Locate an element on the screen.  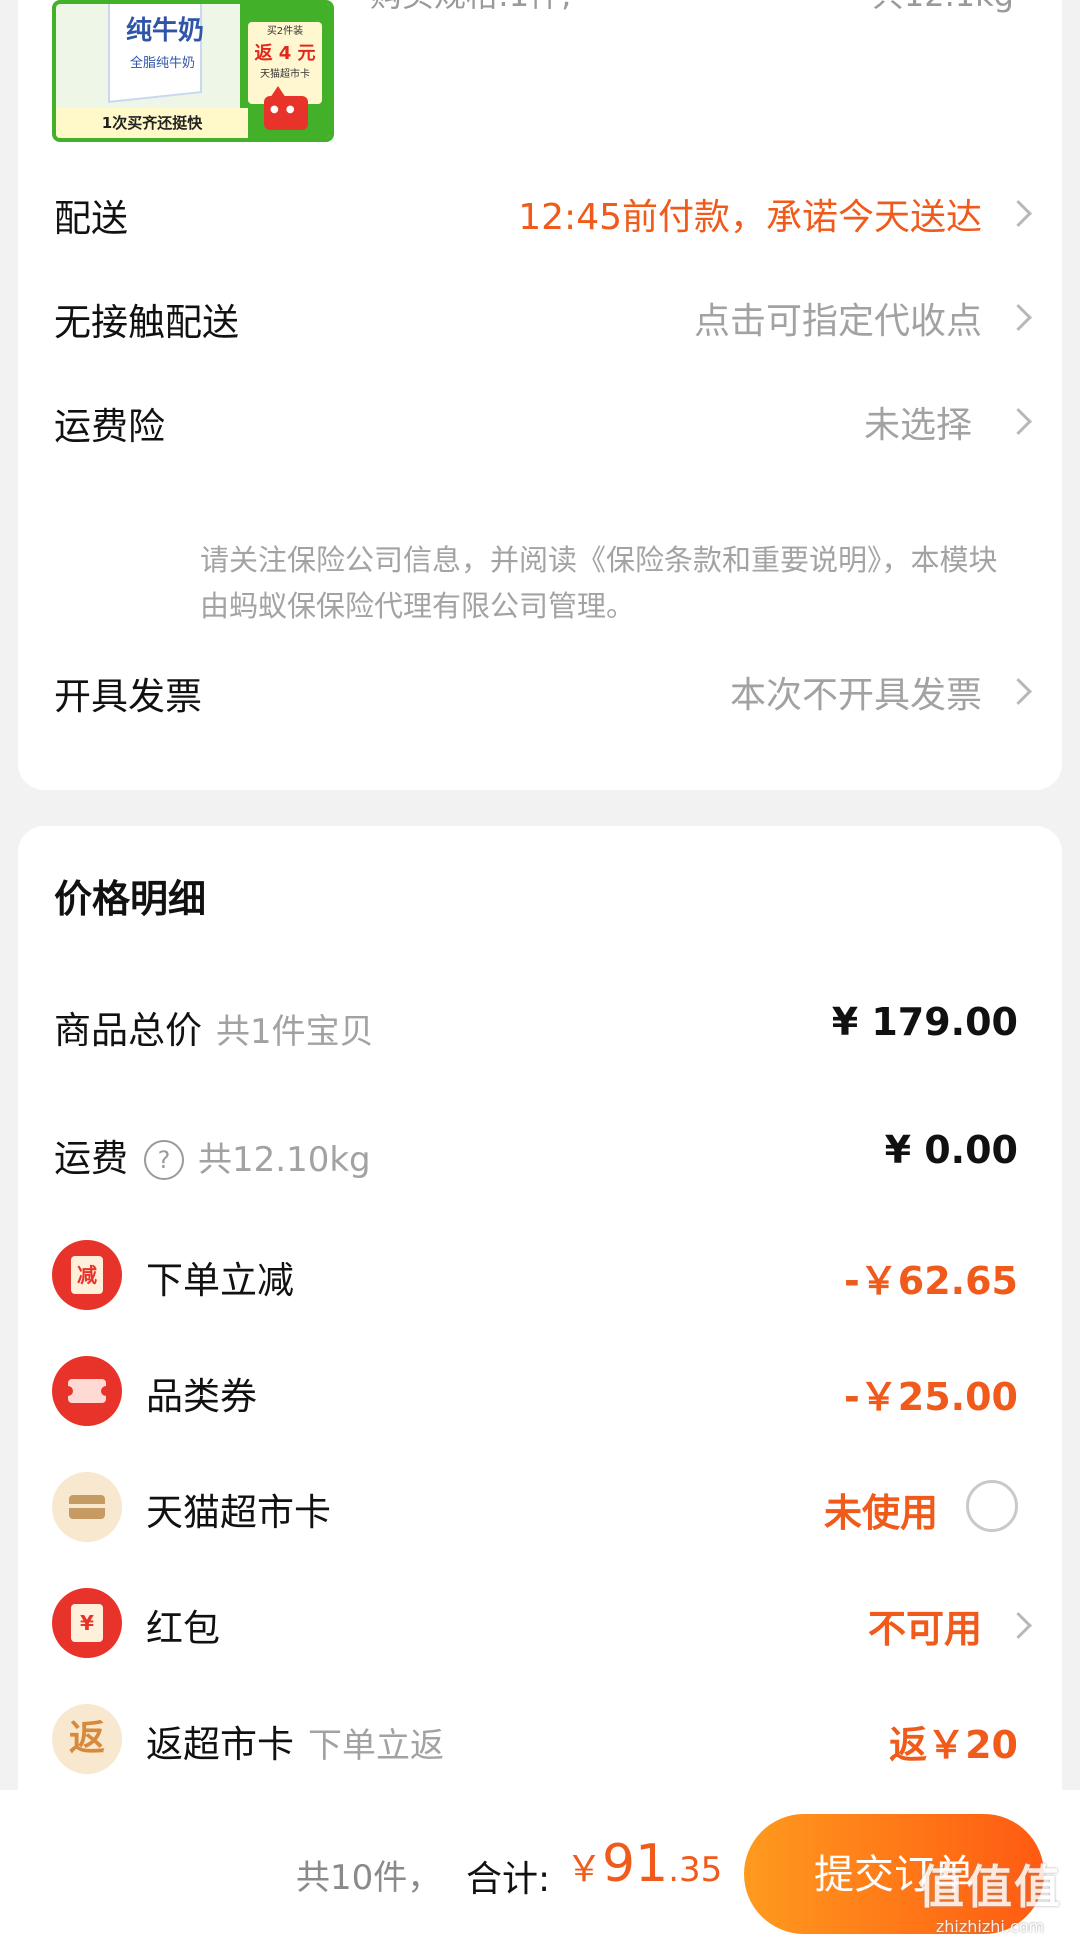
category-coupon-value: -￥25.00 is located at coordinates (931, 1393).